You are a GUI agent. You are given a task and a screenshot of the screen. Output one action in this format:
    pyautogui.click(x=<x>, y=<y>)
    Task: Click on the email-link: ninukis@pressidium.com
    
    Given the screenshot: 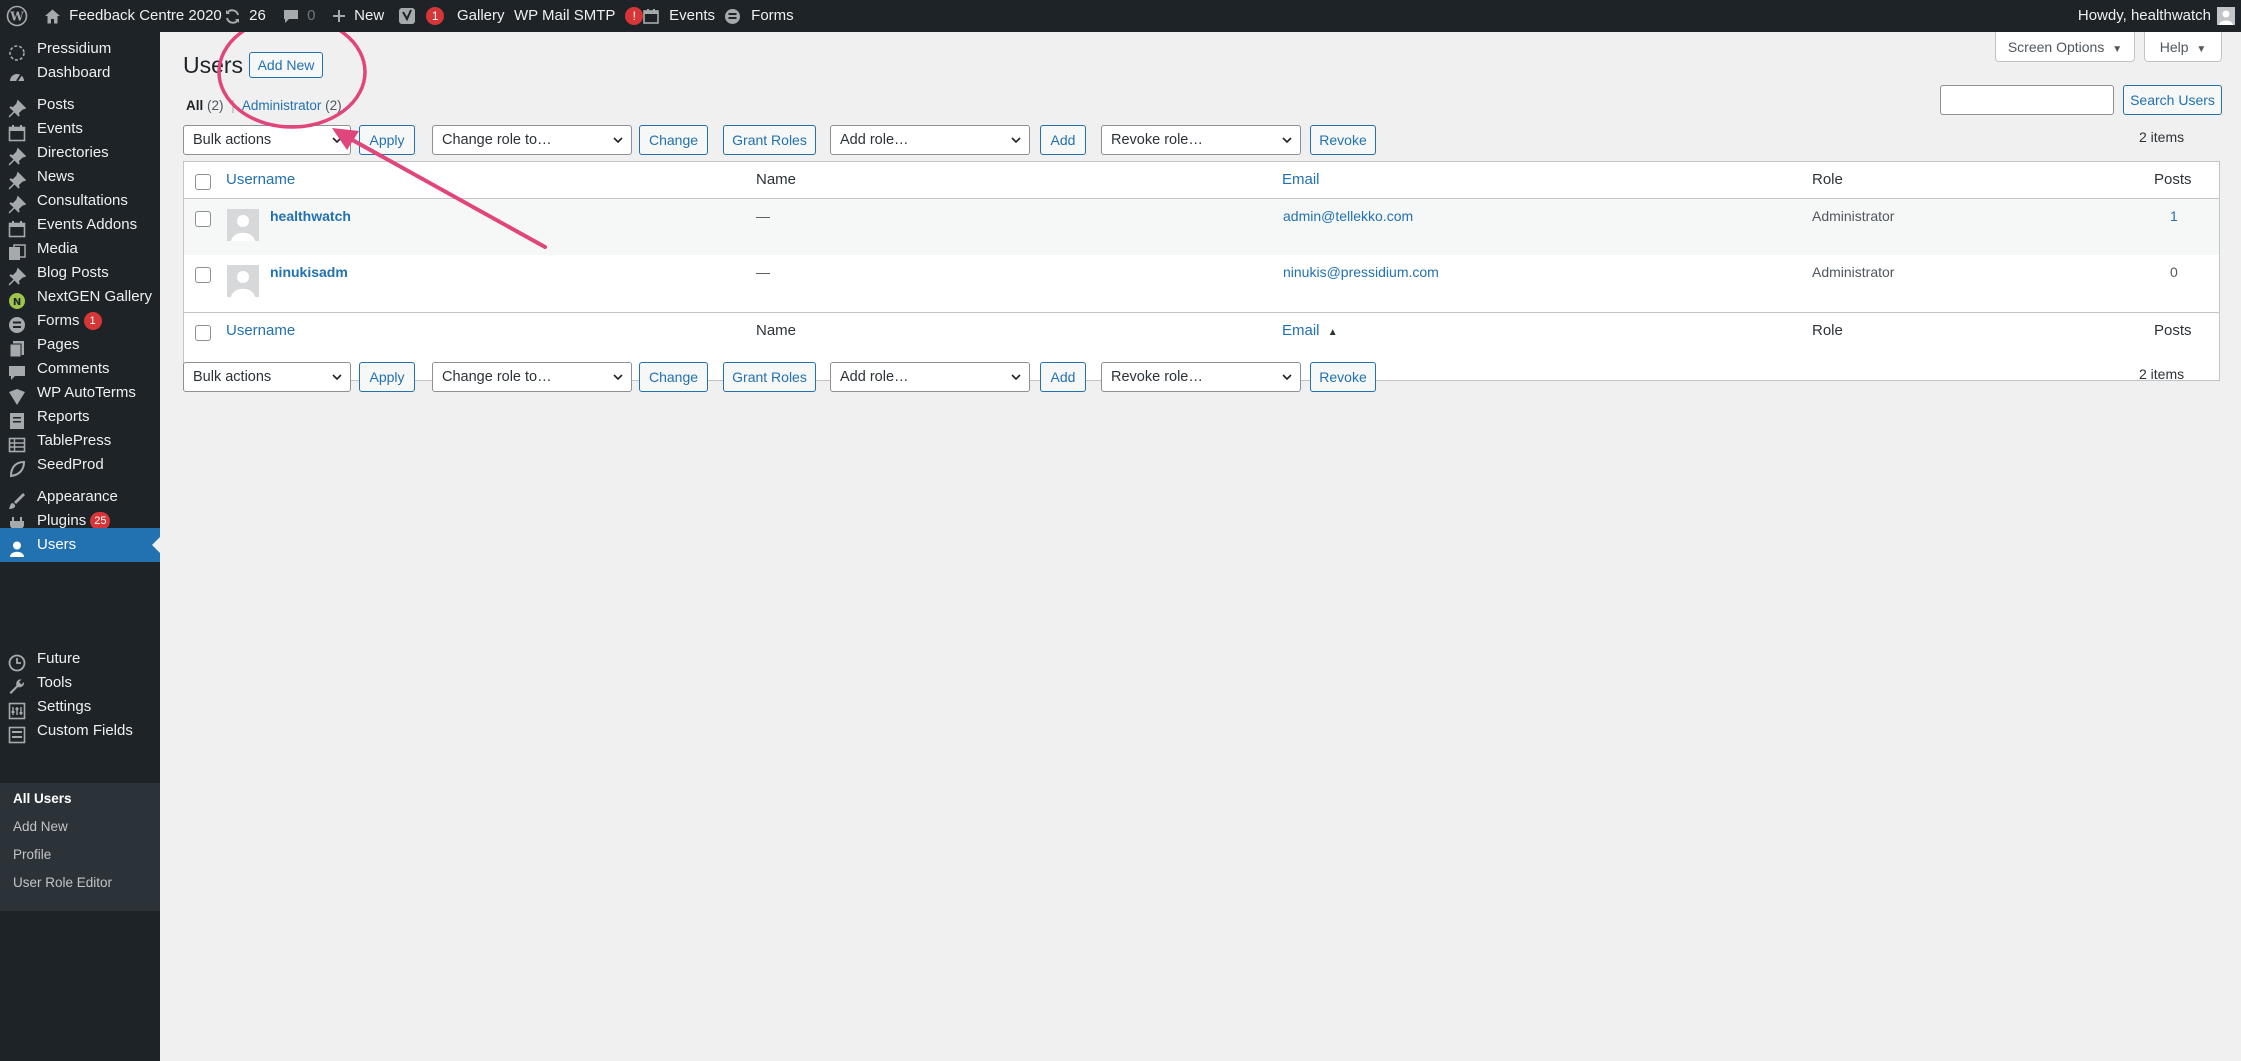 What is the action you would take?
    pyautogui.click(x=1361, y=272)
    